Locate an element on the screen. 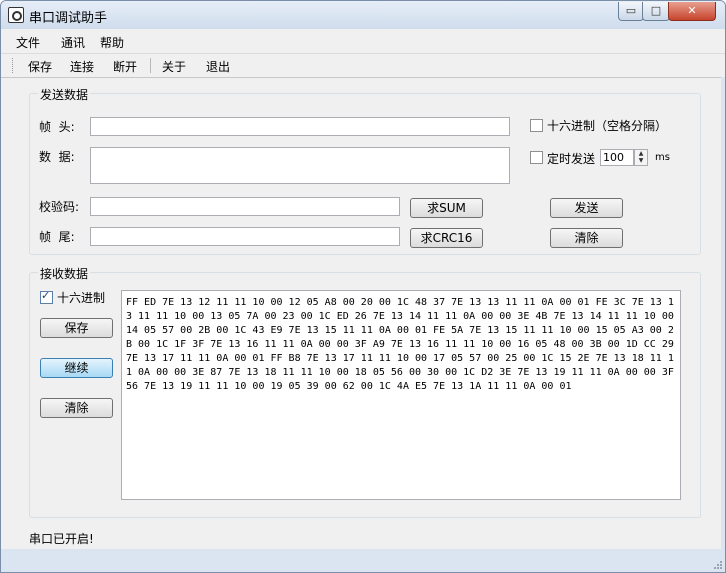 The width and height of the screenshot is (726, 573). toolbar-disconnect: 断开 is located at coordinates (125, 66).